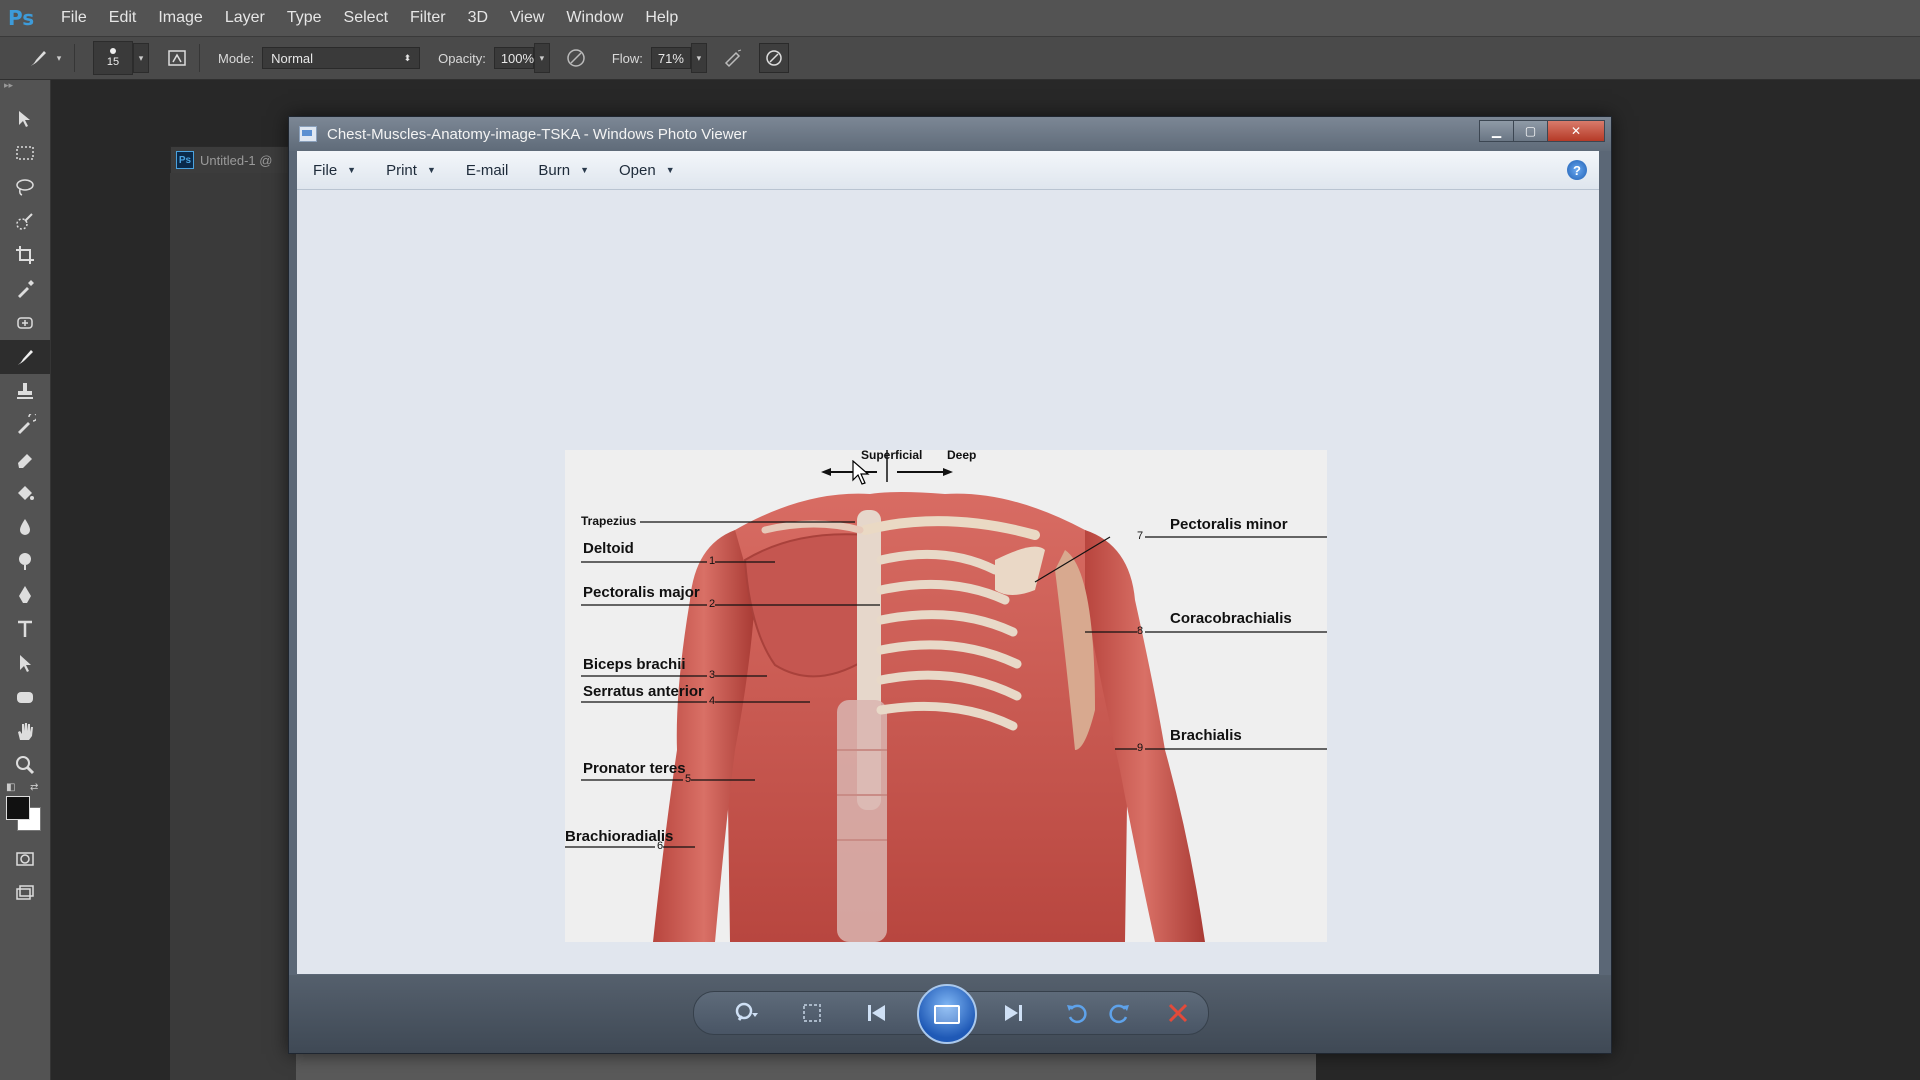 The image size is (1920, 1080). What do you see at coordinates (627, 58) in the screenshot?
I see `flow-label: Flow:` at bounding box center [627, 58].